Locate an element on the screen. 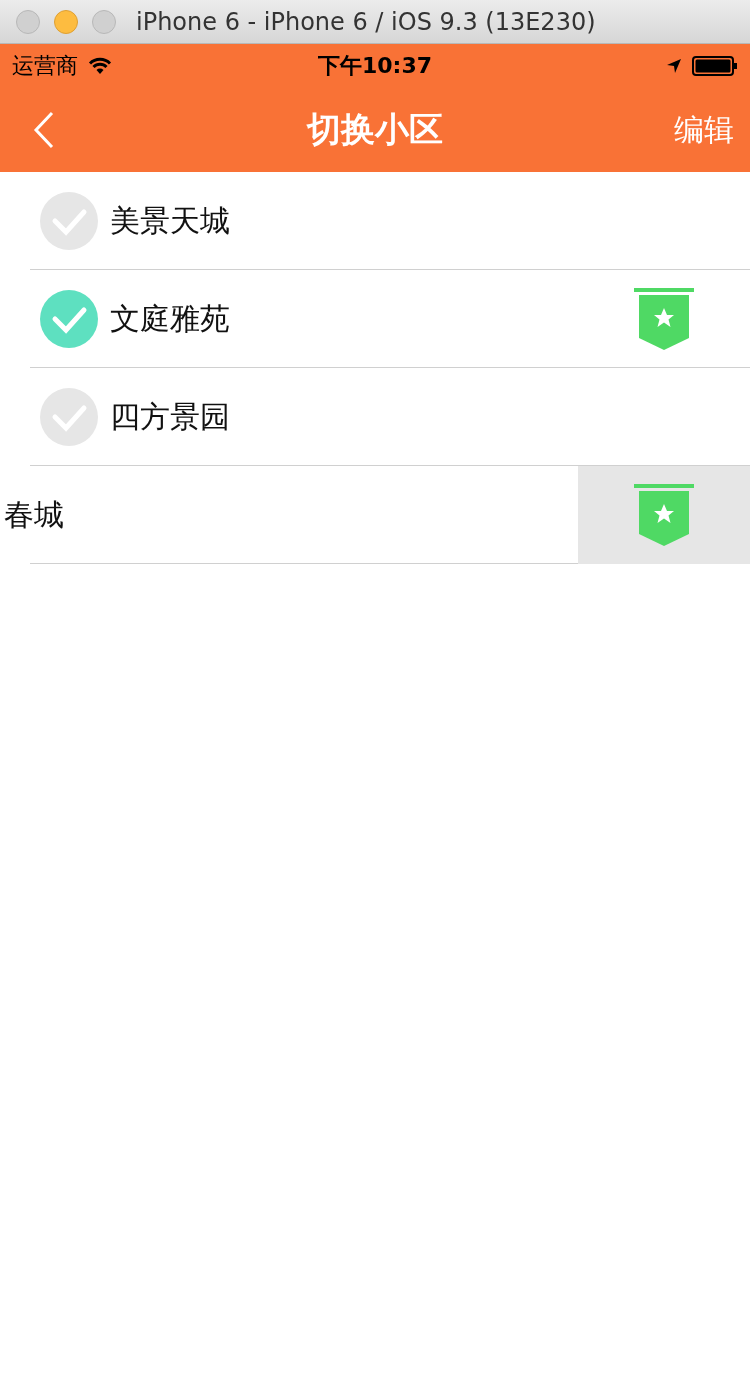  location-arrow-icon is located at coordinates (674, 66).